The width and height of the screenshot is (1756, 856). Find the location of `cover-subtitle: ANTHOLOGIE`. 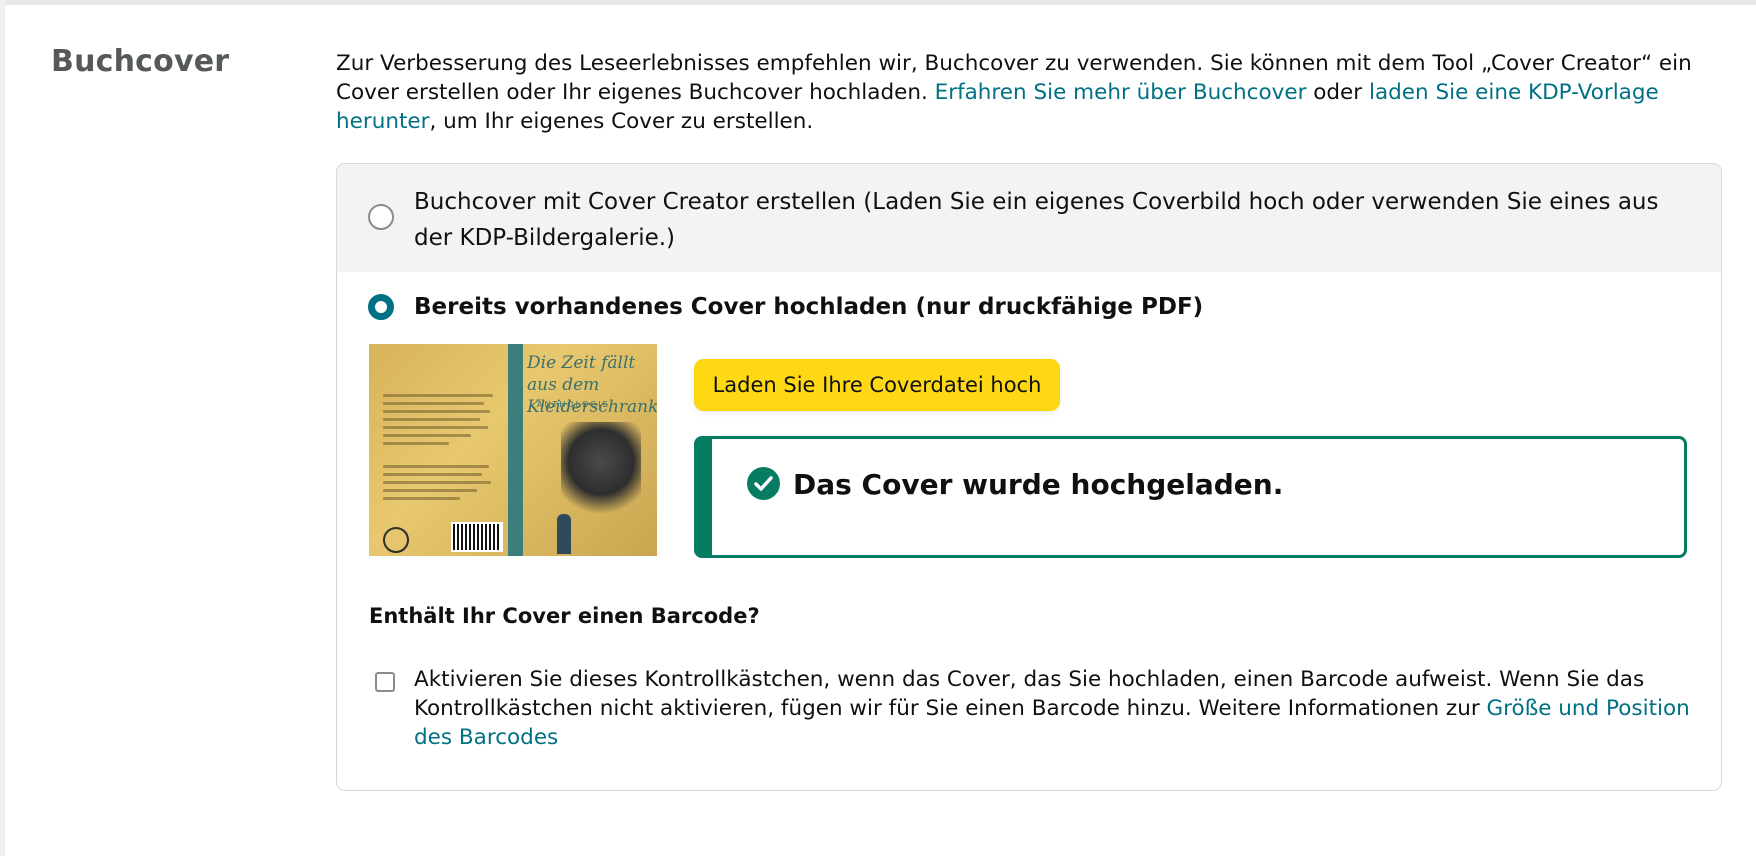

cover-subtitle: ANTHOLOGIE is located at coordinates (573, 404).